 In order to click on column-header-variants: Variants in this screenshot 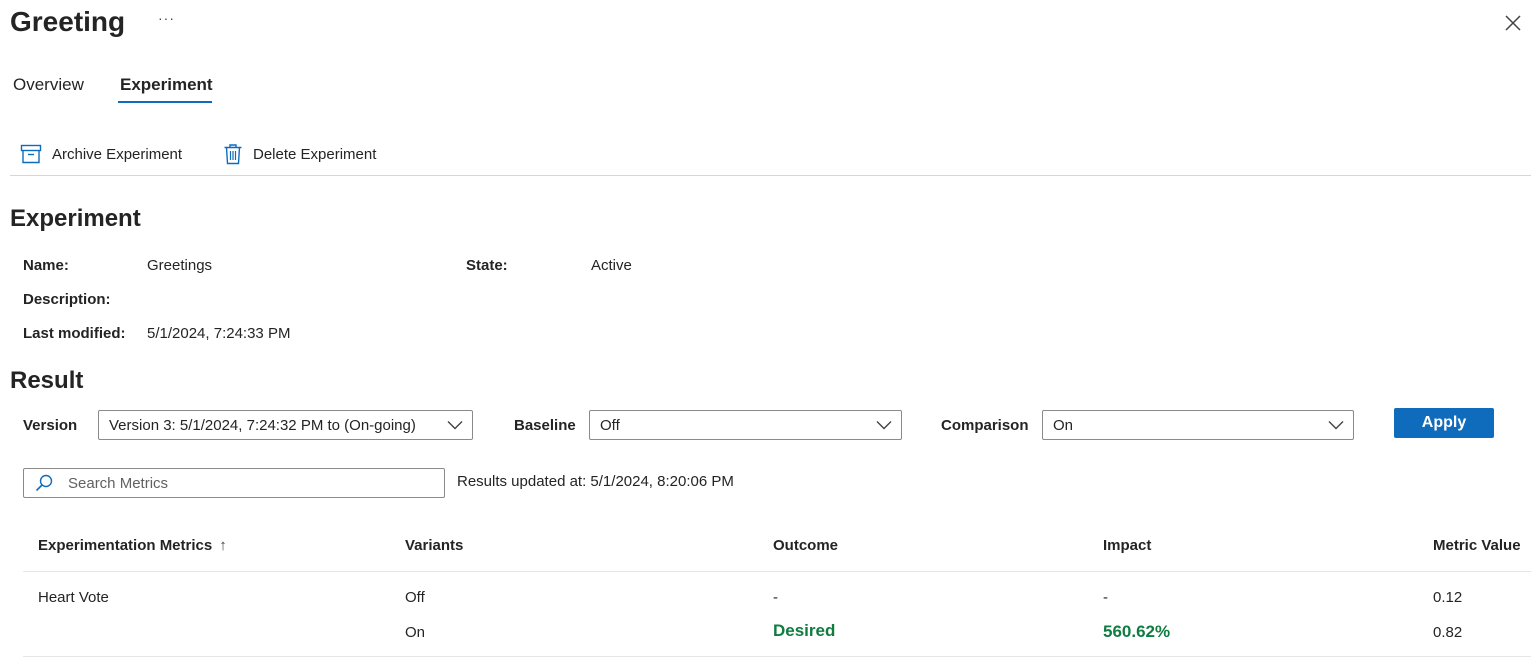, I will do `click(434, 546)`.